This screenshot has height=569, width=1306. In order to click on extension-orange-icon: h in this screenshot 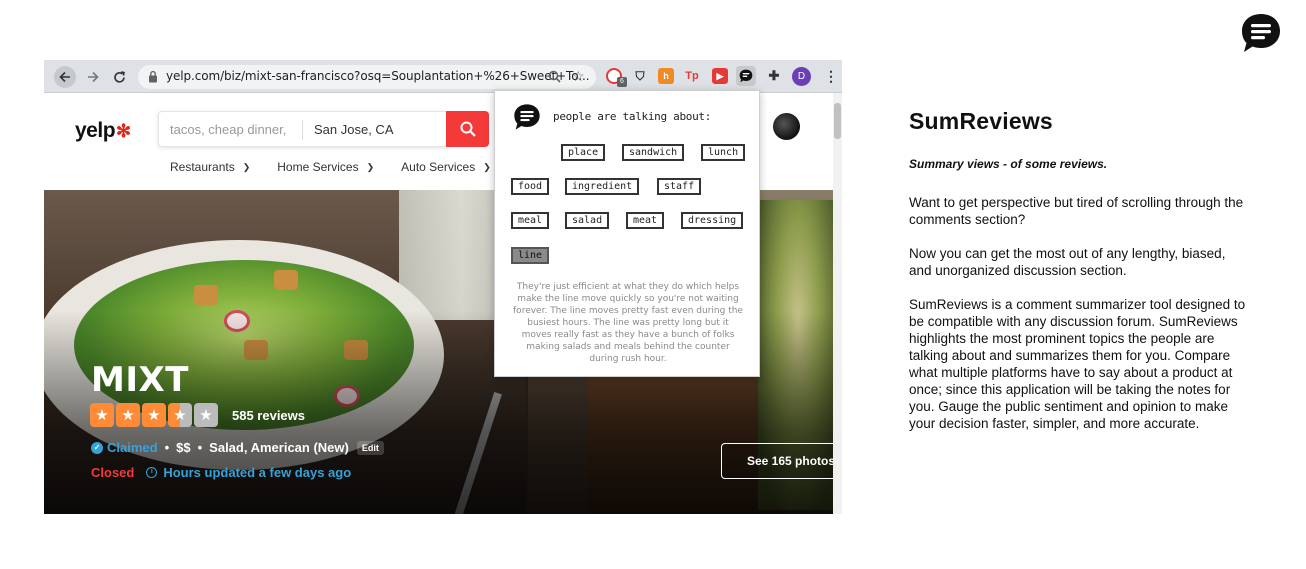, I will do `click(666, 76)`.